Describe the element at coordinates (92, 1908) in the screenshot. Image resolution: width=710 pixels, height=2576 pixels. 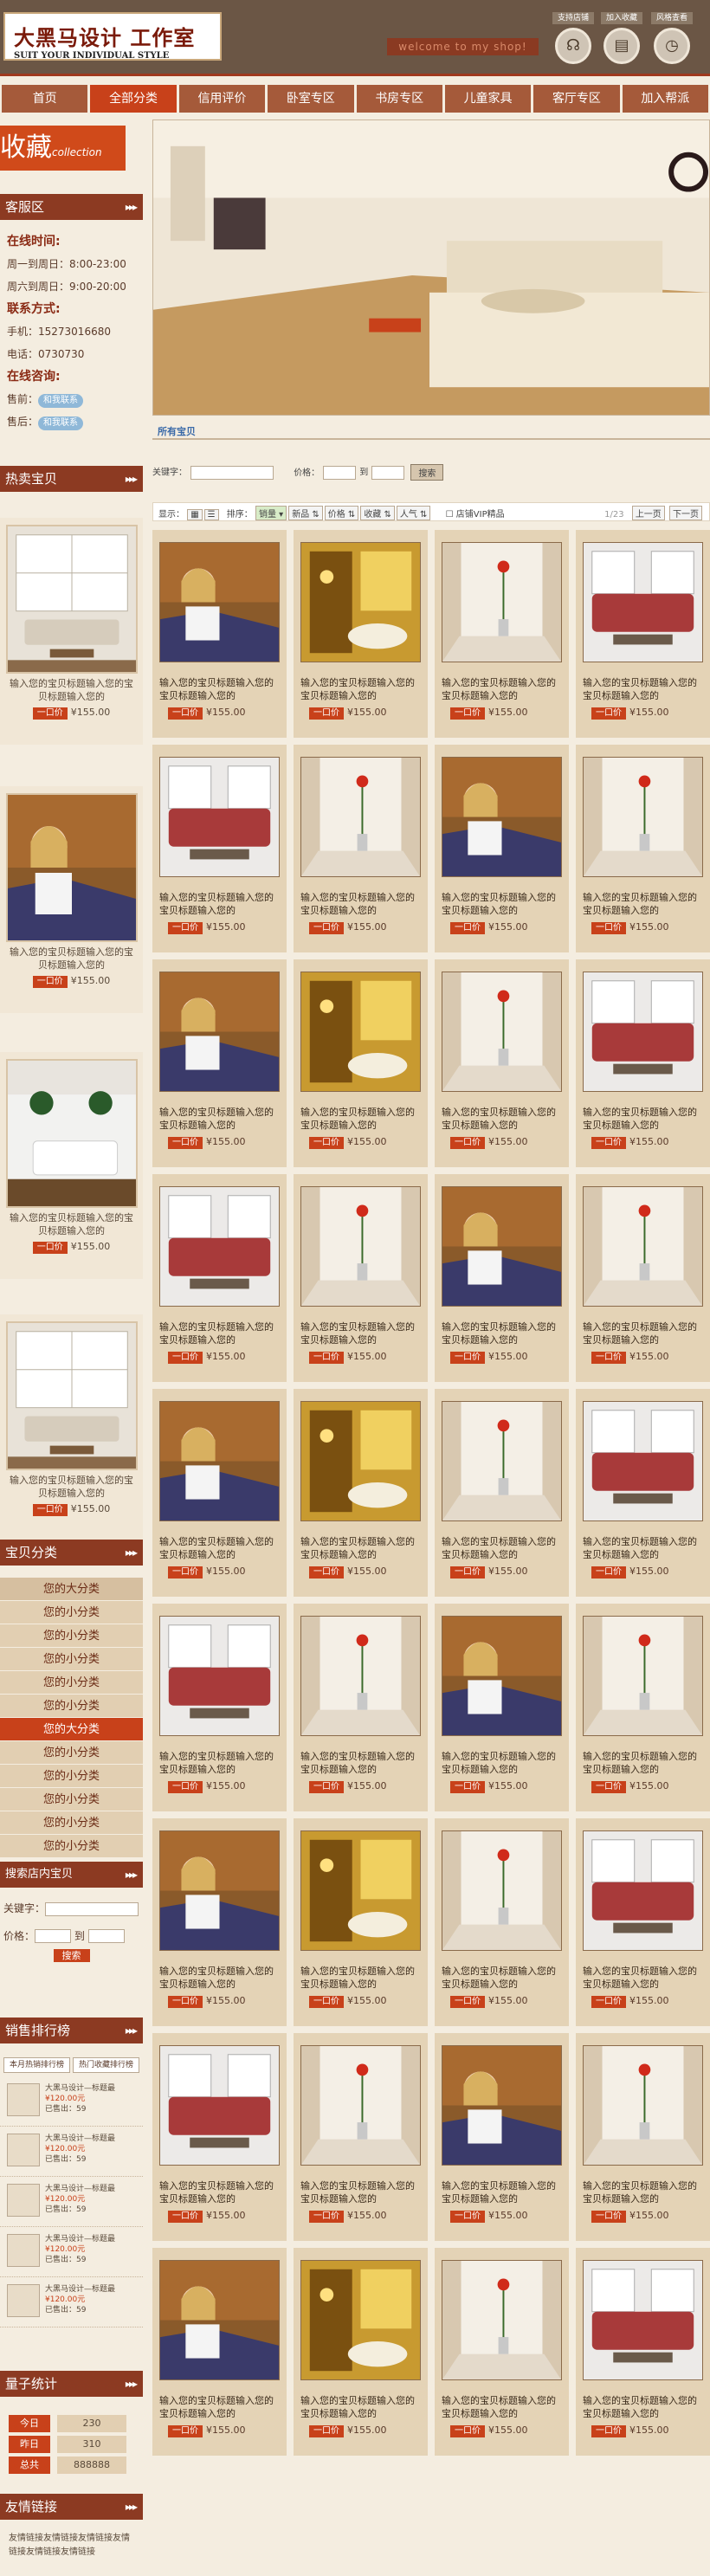
I see `keyword-input` at that location.